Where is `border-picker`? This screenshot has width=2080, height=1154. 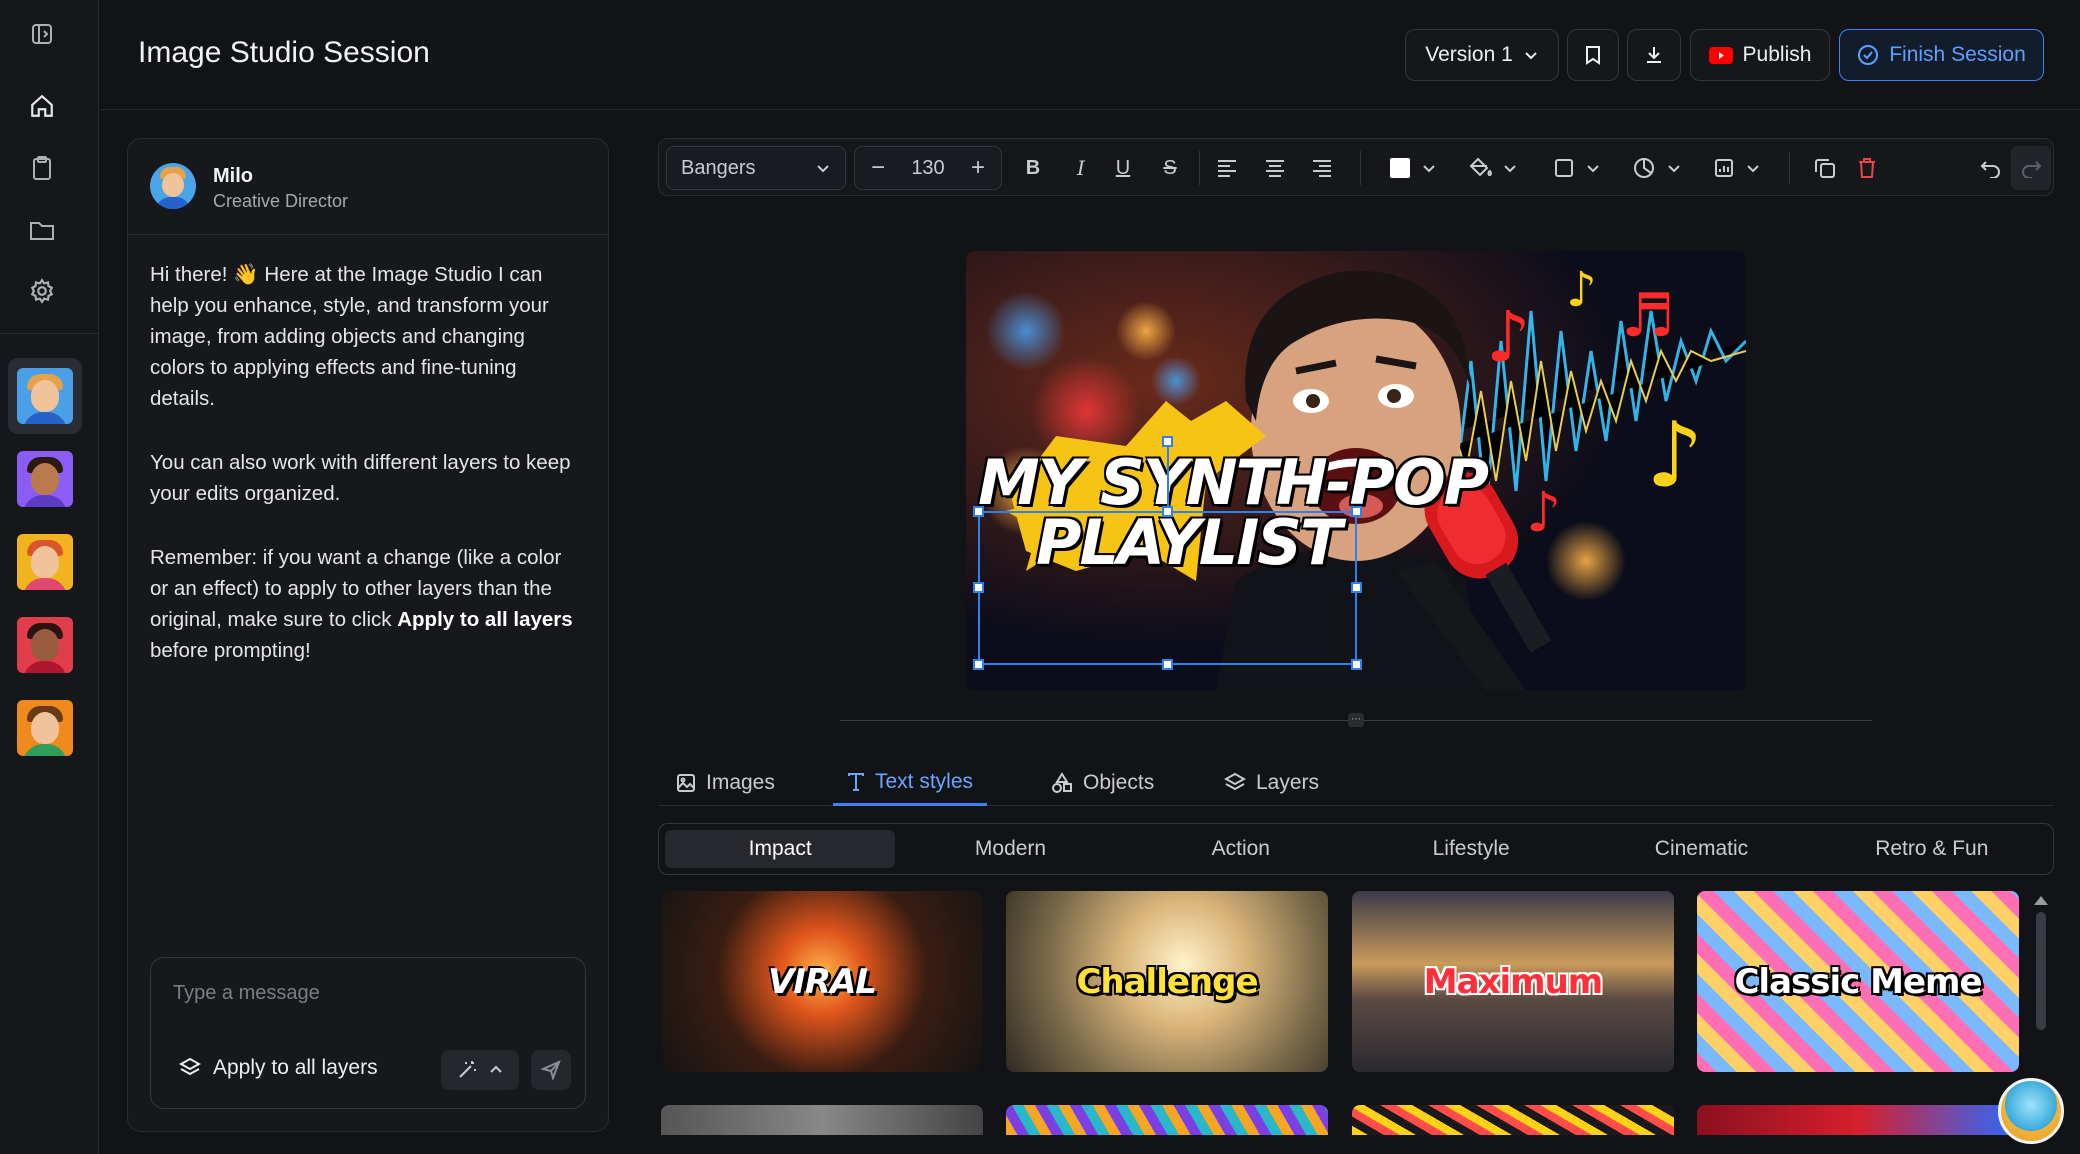 border-picker is located at coordinates (1577, 168).